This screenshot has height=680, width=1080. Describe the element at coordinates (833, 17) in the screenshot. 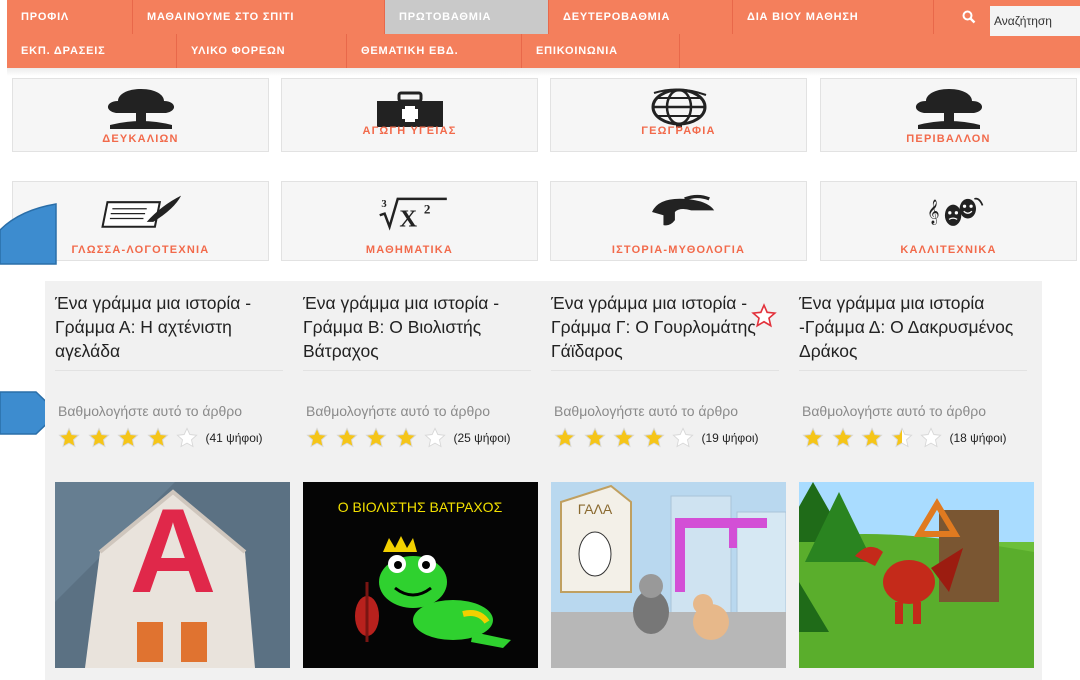

I see `nav-item-lifelong-learning: ΔΙΑ ΒΙΟΥ ΜΑΘΗΣΗ` at that location.